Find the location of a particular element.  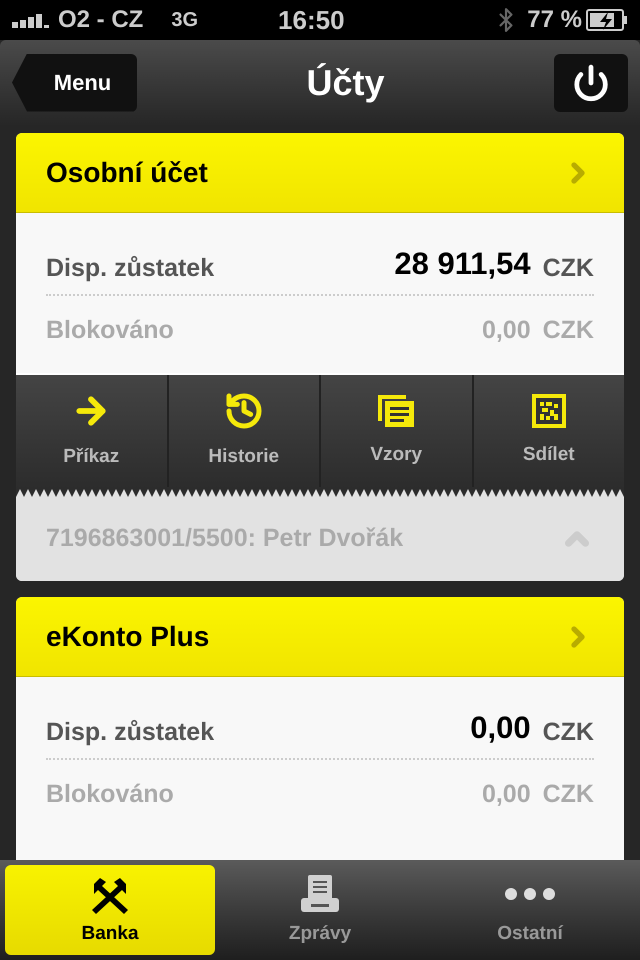

account-header: eKonto Plus is located at coordinates (320, 637).